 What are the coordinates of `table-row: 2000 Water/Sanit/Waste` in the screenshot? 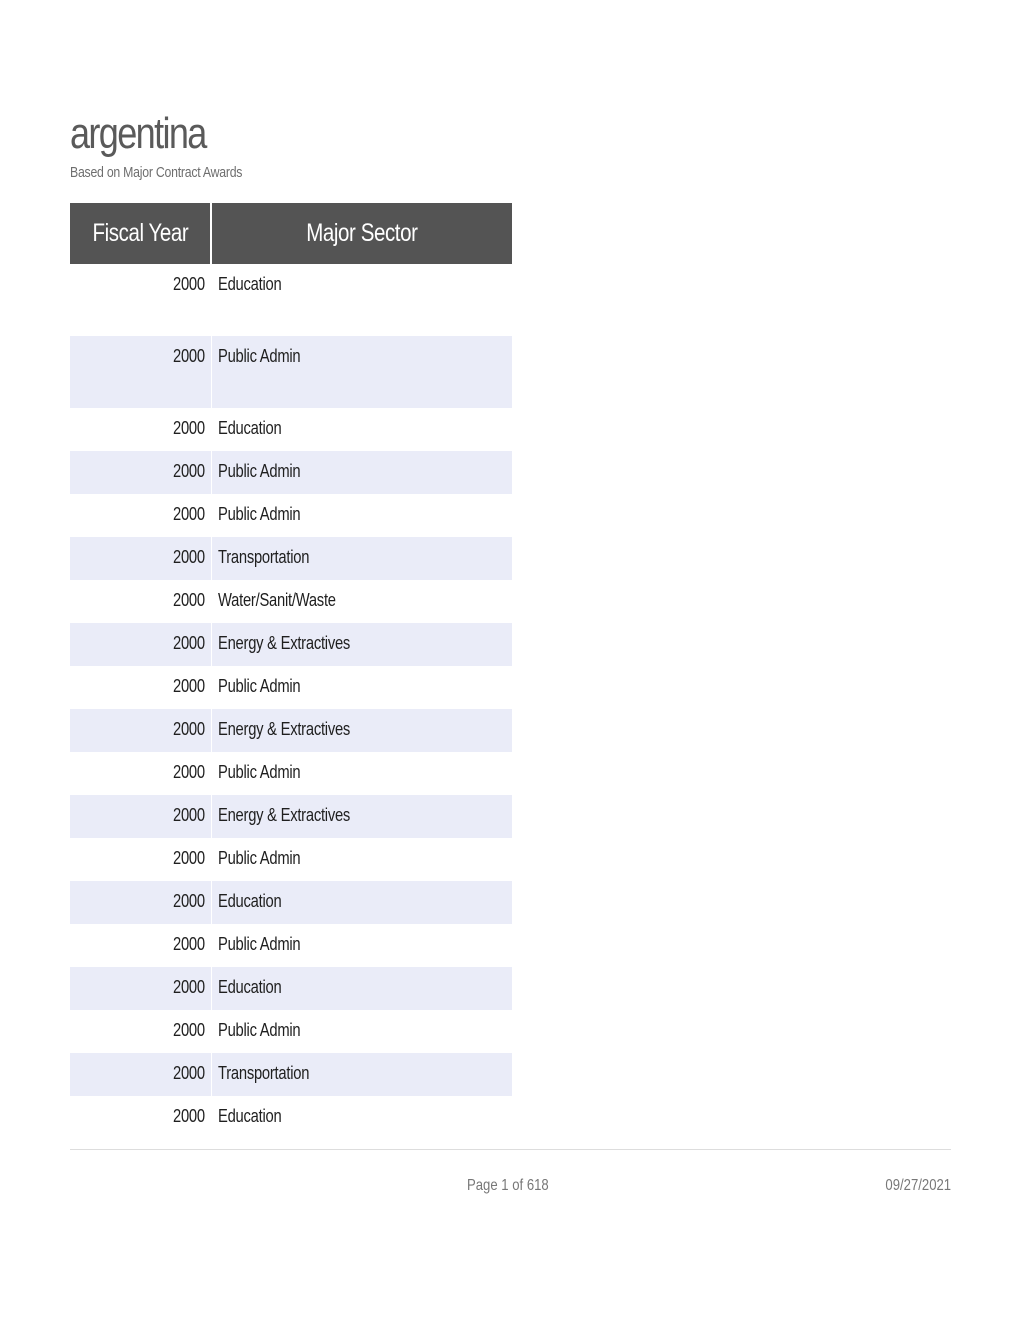 It's located at (291, 601).